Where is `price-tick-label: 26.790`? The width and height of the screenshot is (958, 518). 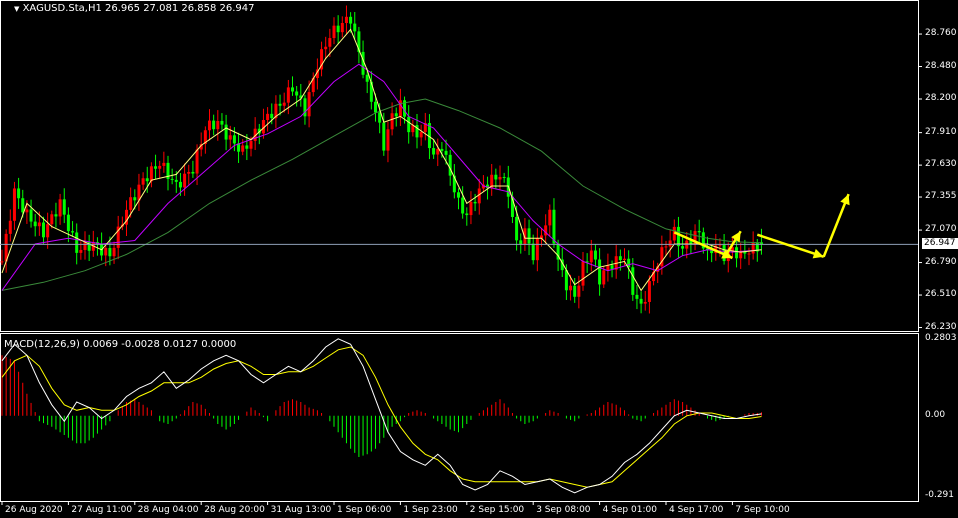
price-tick-label: 26.790 is located at coordinates (941, 261).